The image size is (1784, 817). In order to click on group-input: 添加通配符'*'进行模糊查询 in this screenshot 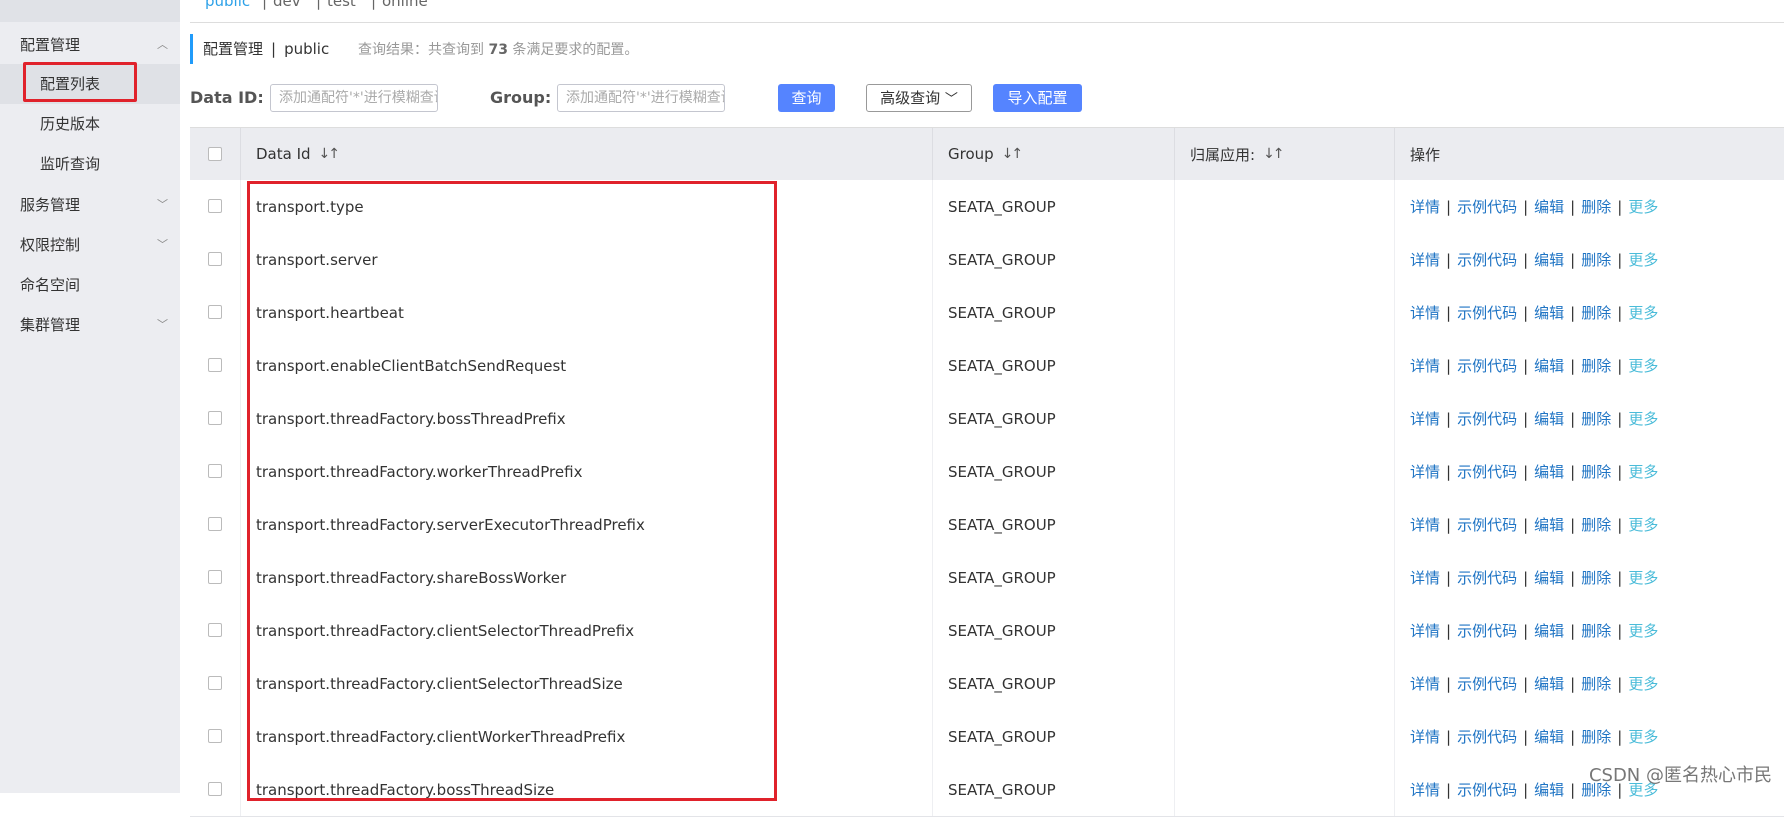, I will do `click(641, 98)`.